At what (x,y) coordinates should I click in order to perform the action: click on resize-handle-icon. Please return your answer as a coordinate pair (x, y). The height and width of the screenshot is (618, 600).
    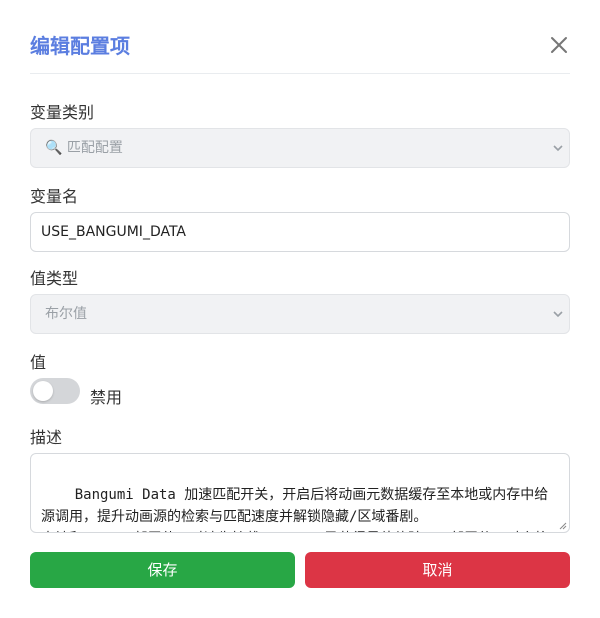
    Looking at the image, I should click on (563, 526).